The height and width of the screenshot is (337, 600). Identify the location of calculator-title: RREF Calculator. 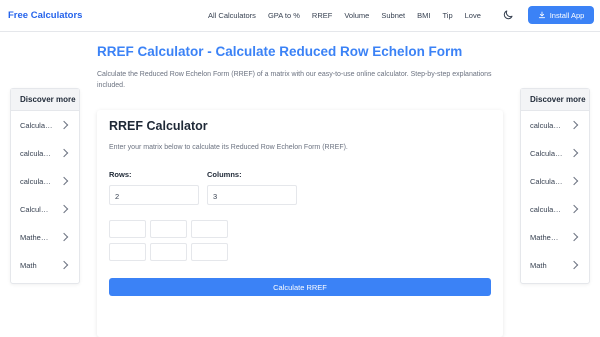
(158, 126).